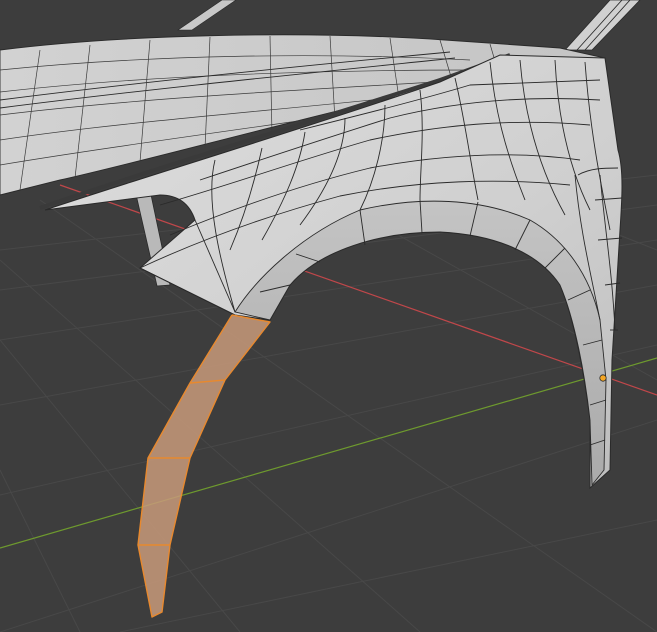 The image size is (657, 632). Describe the element at coordinates (204, 466) in the screenshot. I see `selected-faces` at that location.